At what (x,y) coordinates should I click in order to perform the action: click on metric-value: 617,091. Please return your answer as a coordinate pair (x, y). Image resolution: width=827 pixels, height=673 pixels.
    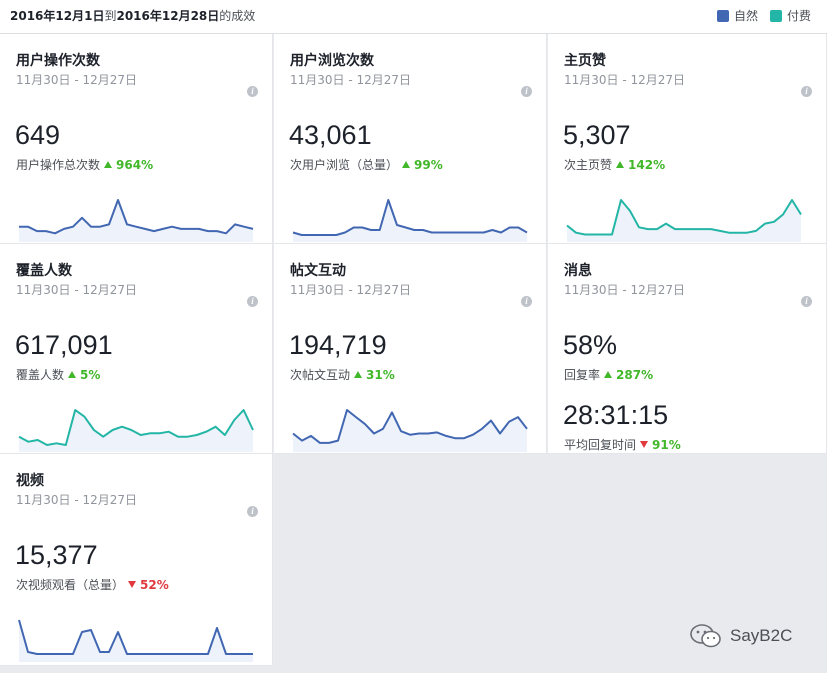
    Looking at the image, I should click on (64, 345).